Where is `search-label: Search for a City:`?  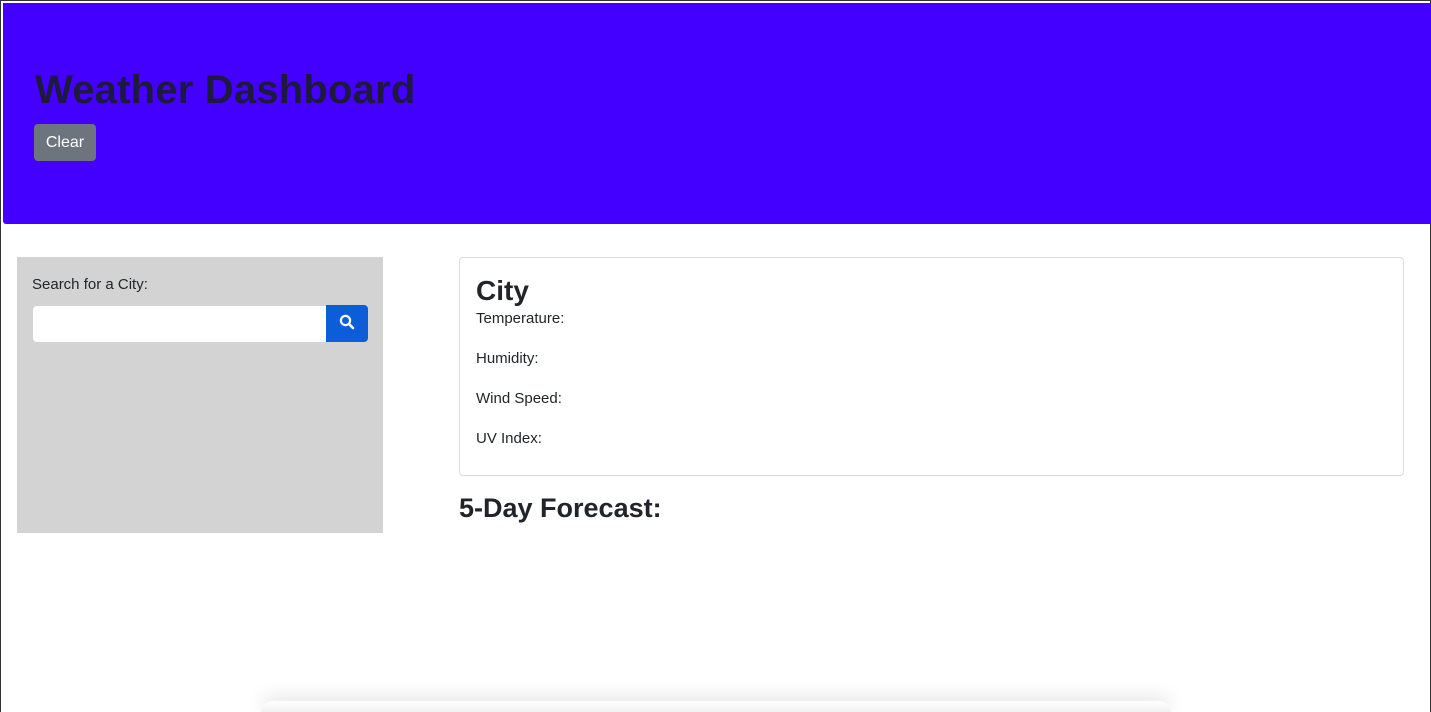 search-label: Search for a City: is located at coordinates (90, 284).